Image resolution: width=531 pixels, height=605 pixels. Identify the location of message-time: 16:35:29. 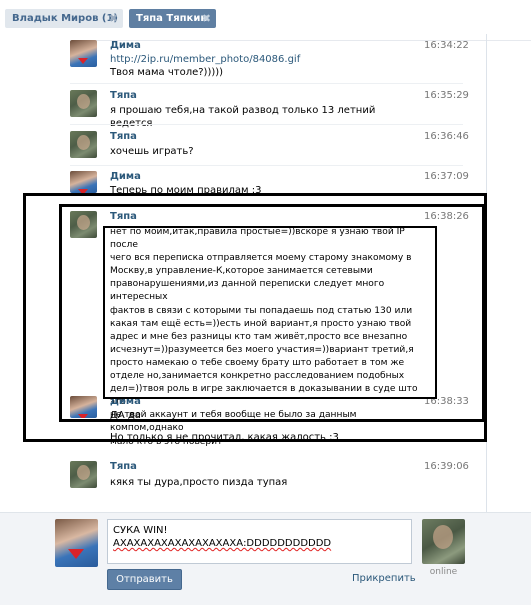
(446, 95).